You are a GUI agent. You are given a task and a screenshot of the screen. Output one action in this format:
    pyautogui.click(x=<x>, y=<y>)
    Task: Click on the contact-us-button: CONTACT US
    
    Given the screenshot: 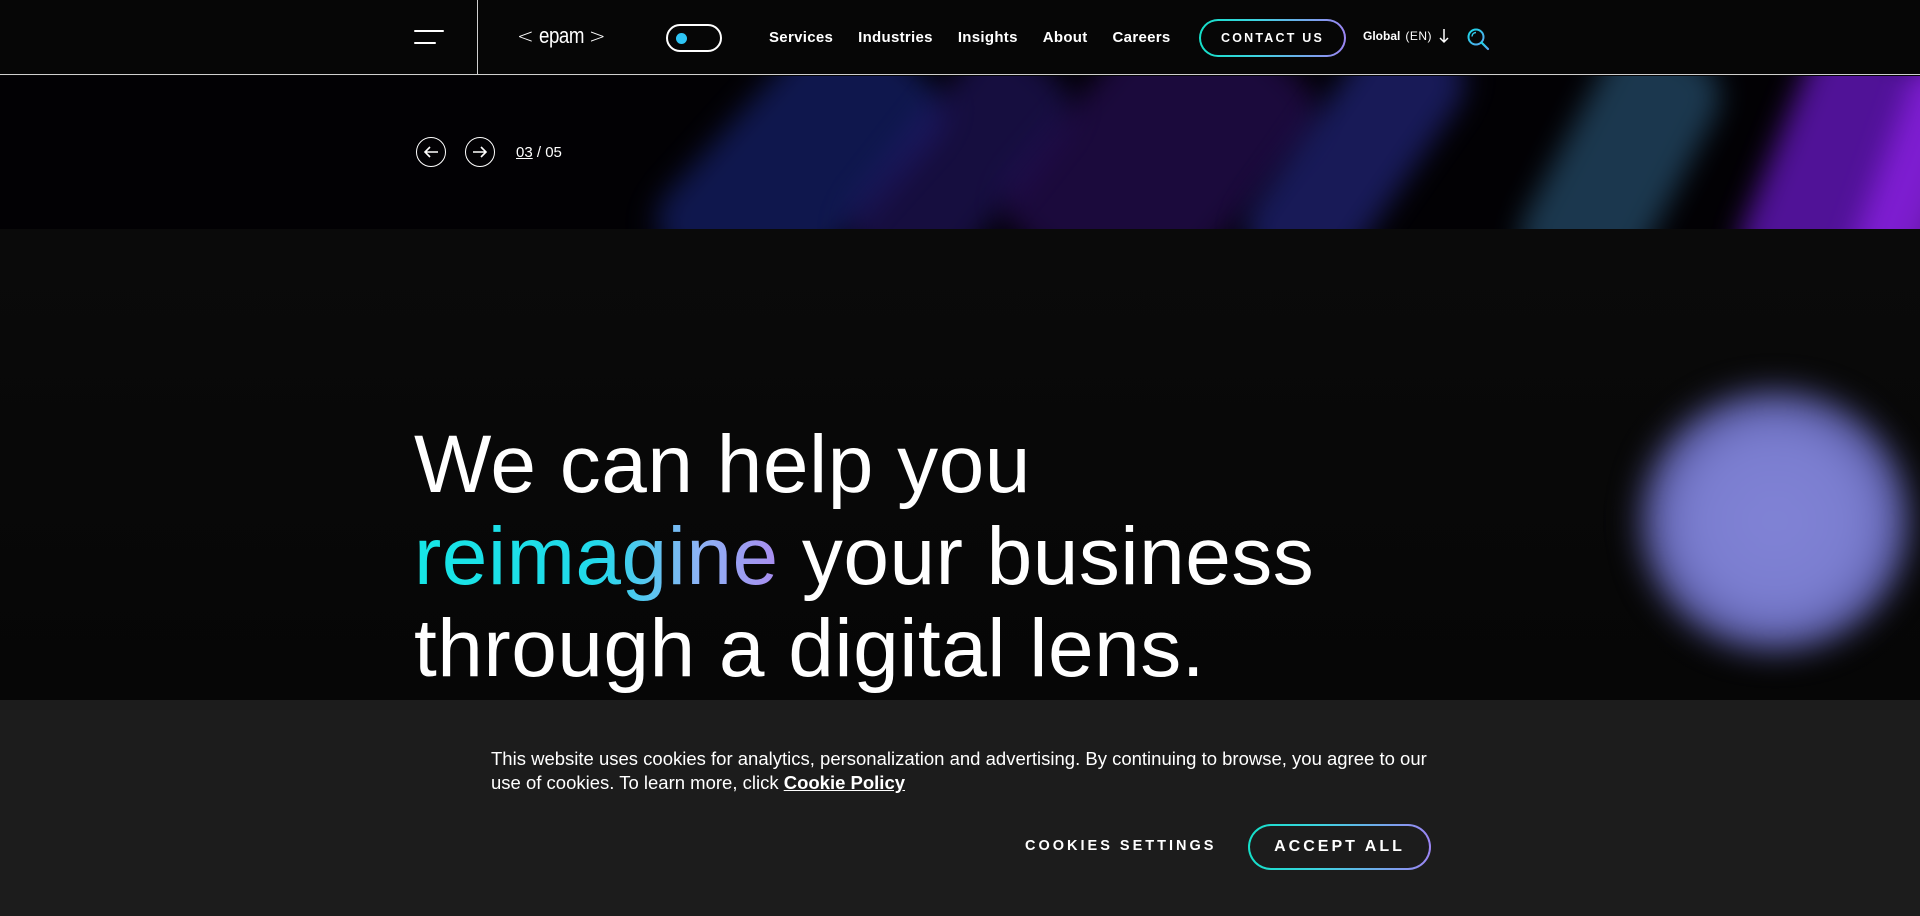 What is the action you would take?
    pyautogui.click(x=1272, y=38)
    